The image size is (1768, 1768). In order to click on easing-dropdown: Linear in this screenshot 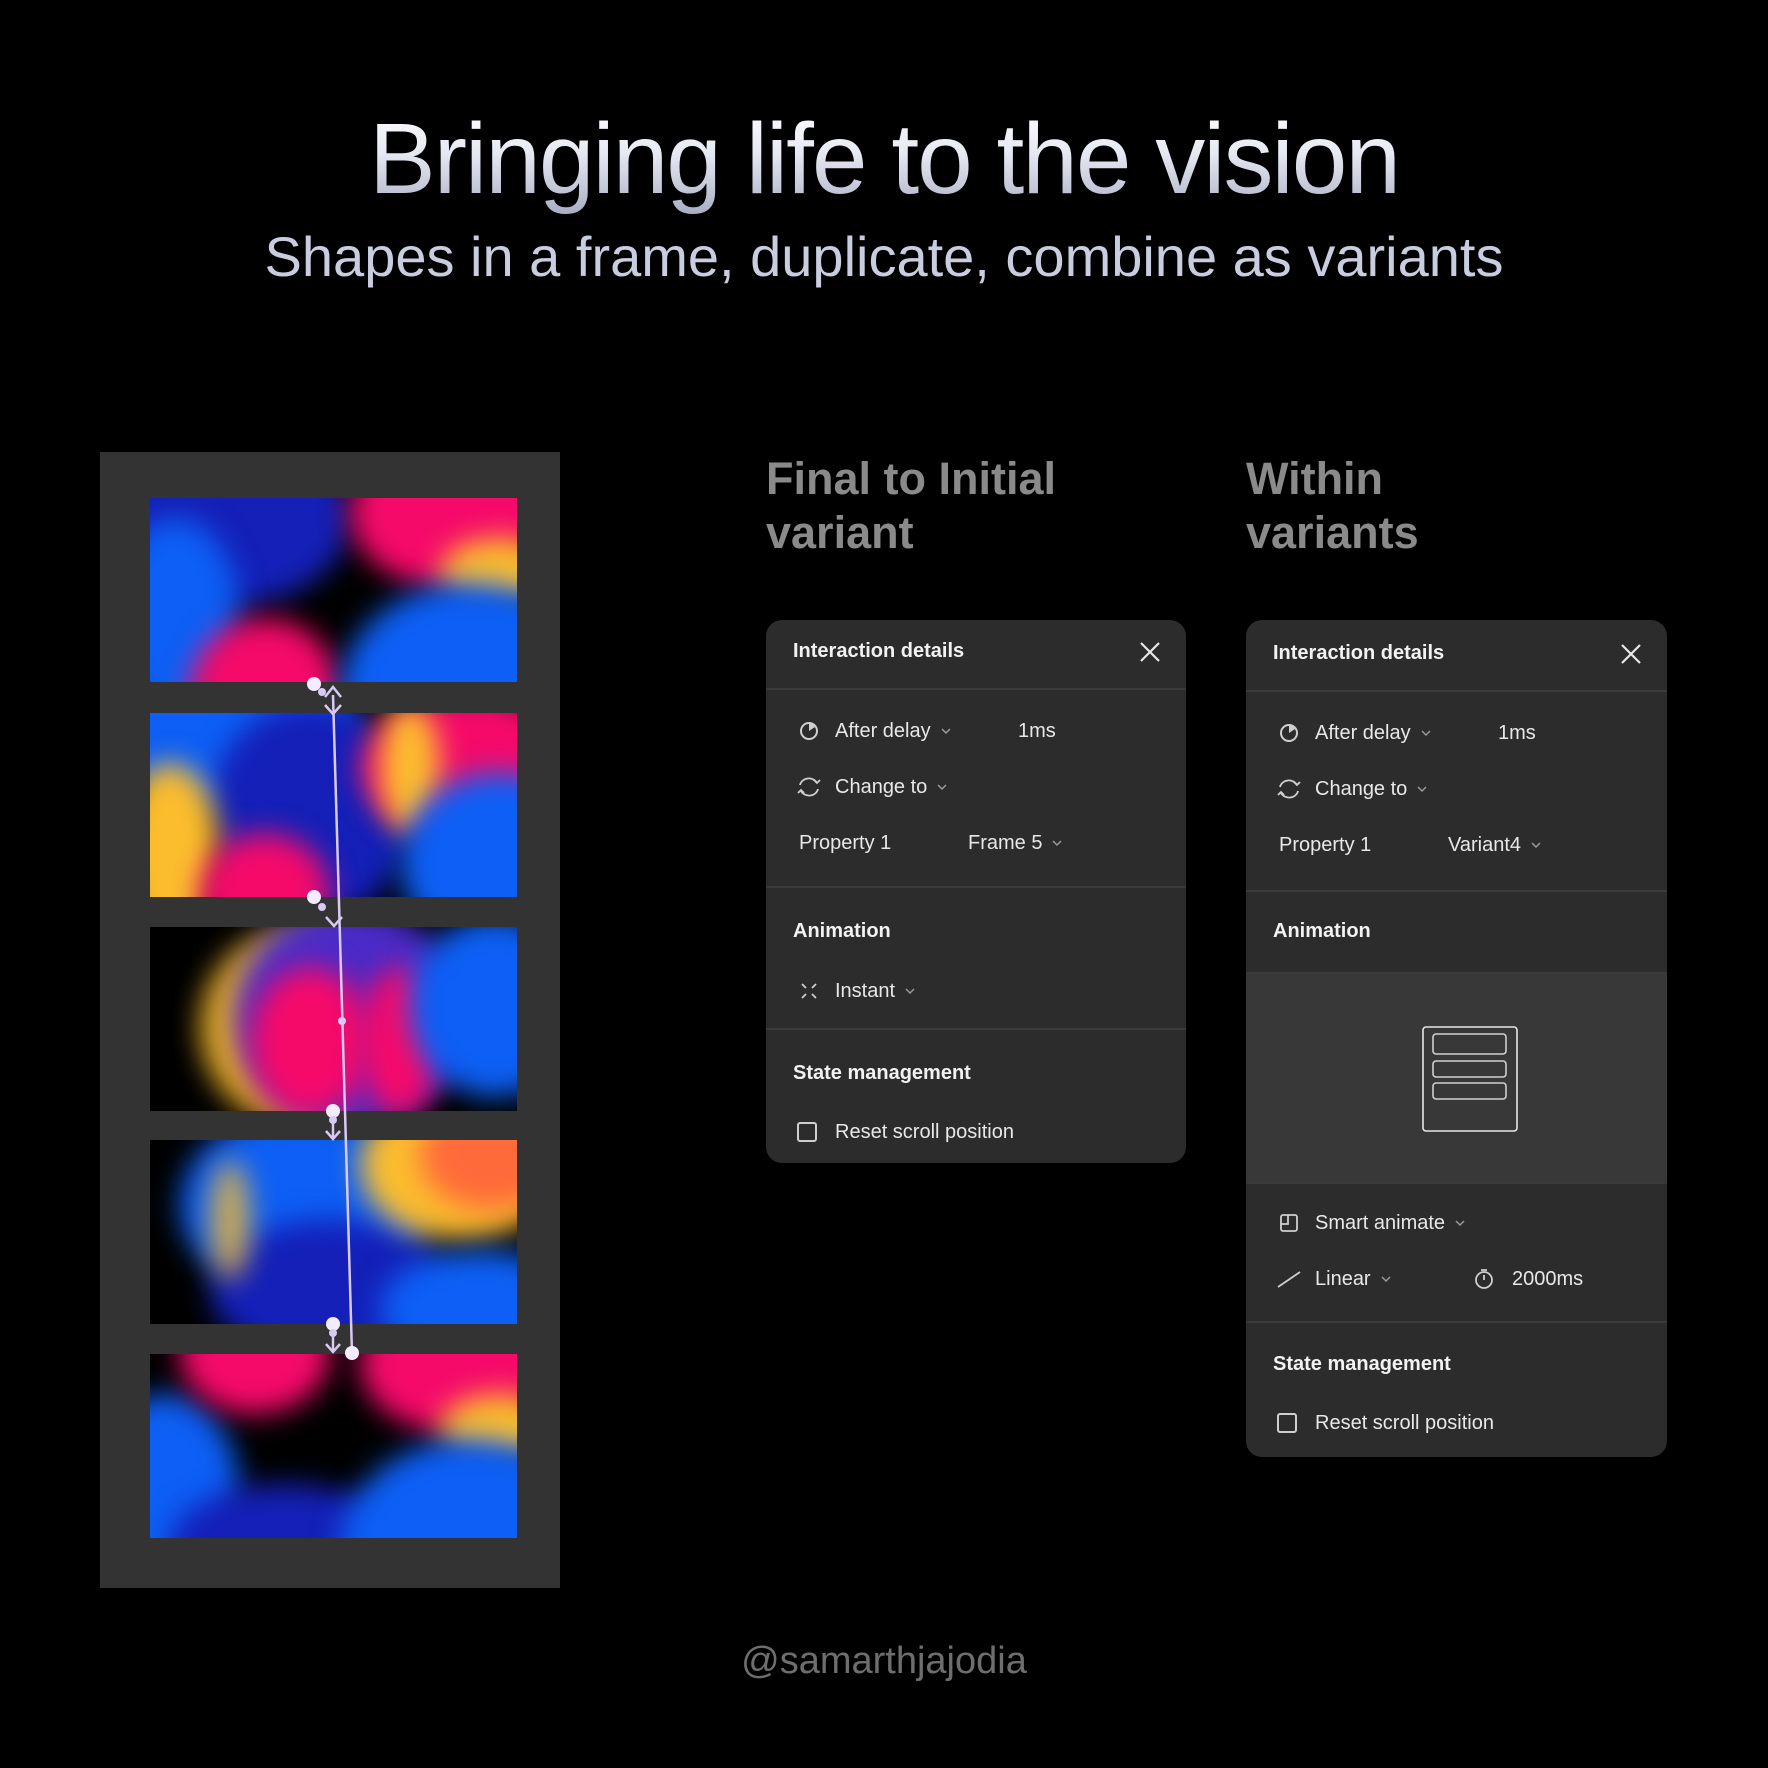, I will do `click(1354, 1279)`.